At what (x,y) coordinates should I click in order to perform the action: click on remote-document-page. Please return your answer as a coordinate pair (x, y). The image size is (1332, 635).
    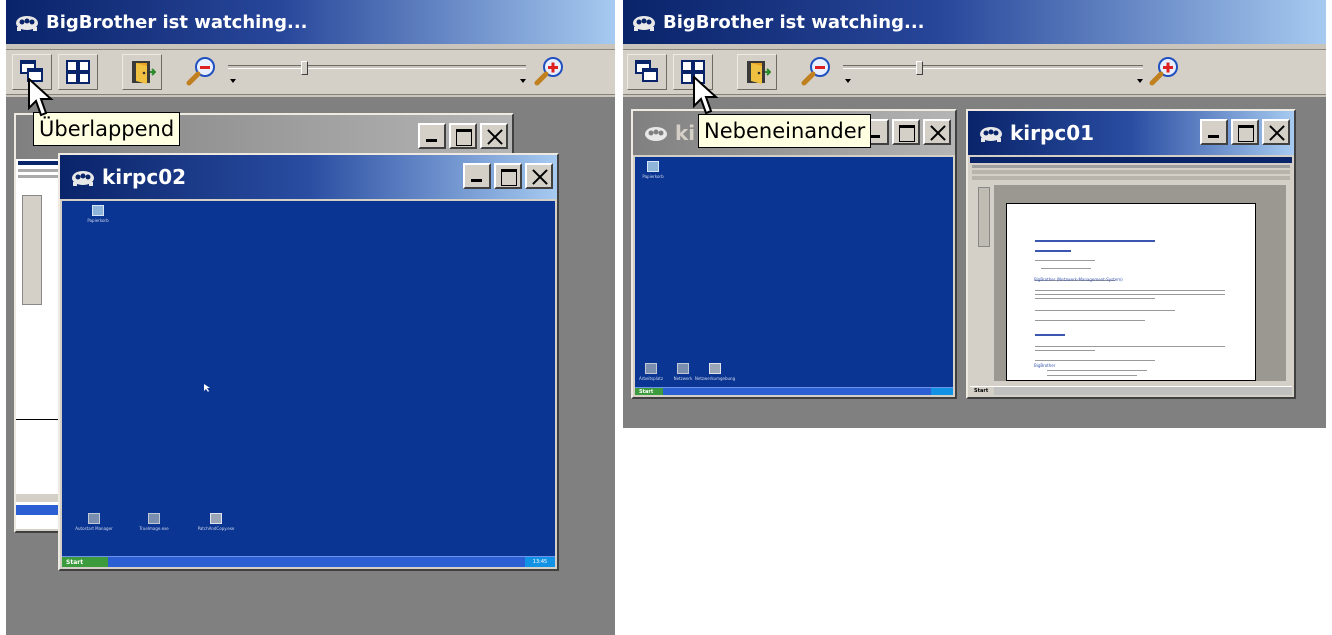
    Looking at the image, I should click on (1131, 292).